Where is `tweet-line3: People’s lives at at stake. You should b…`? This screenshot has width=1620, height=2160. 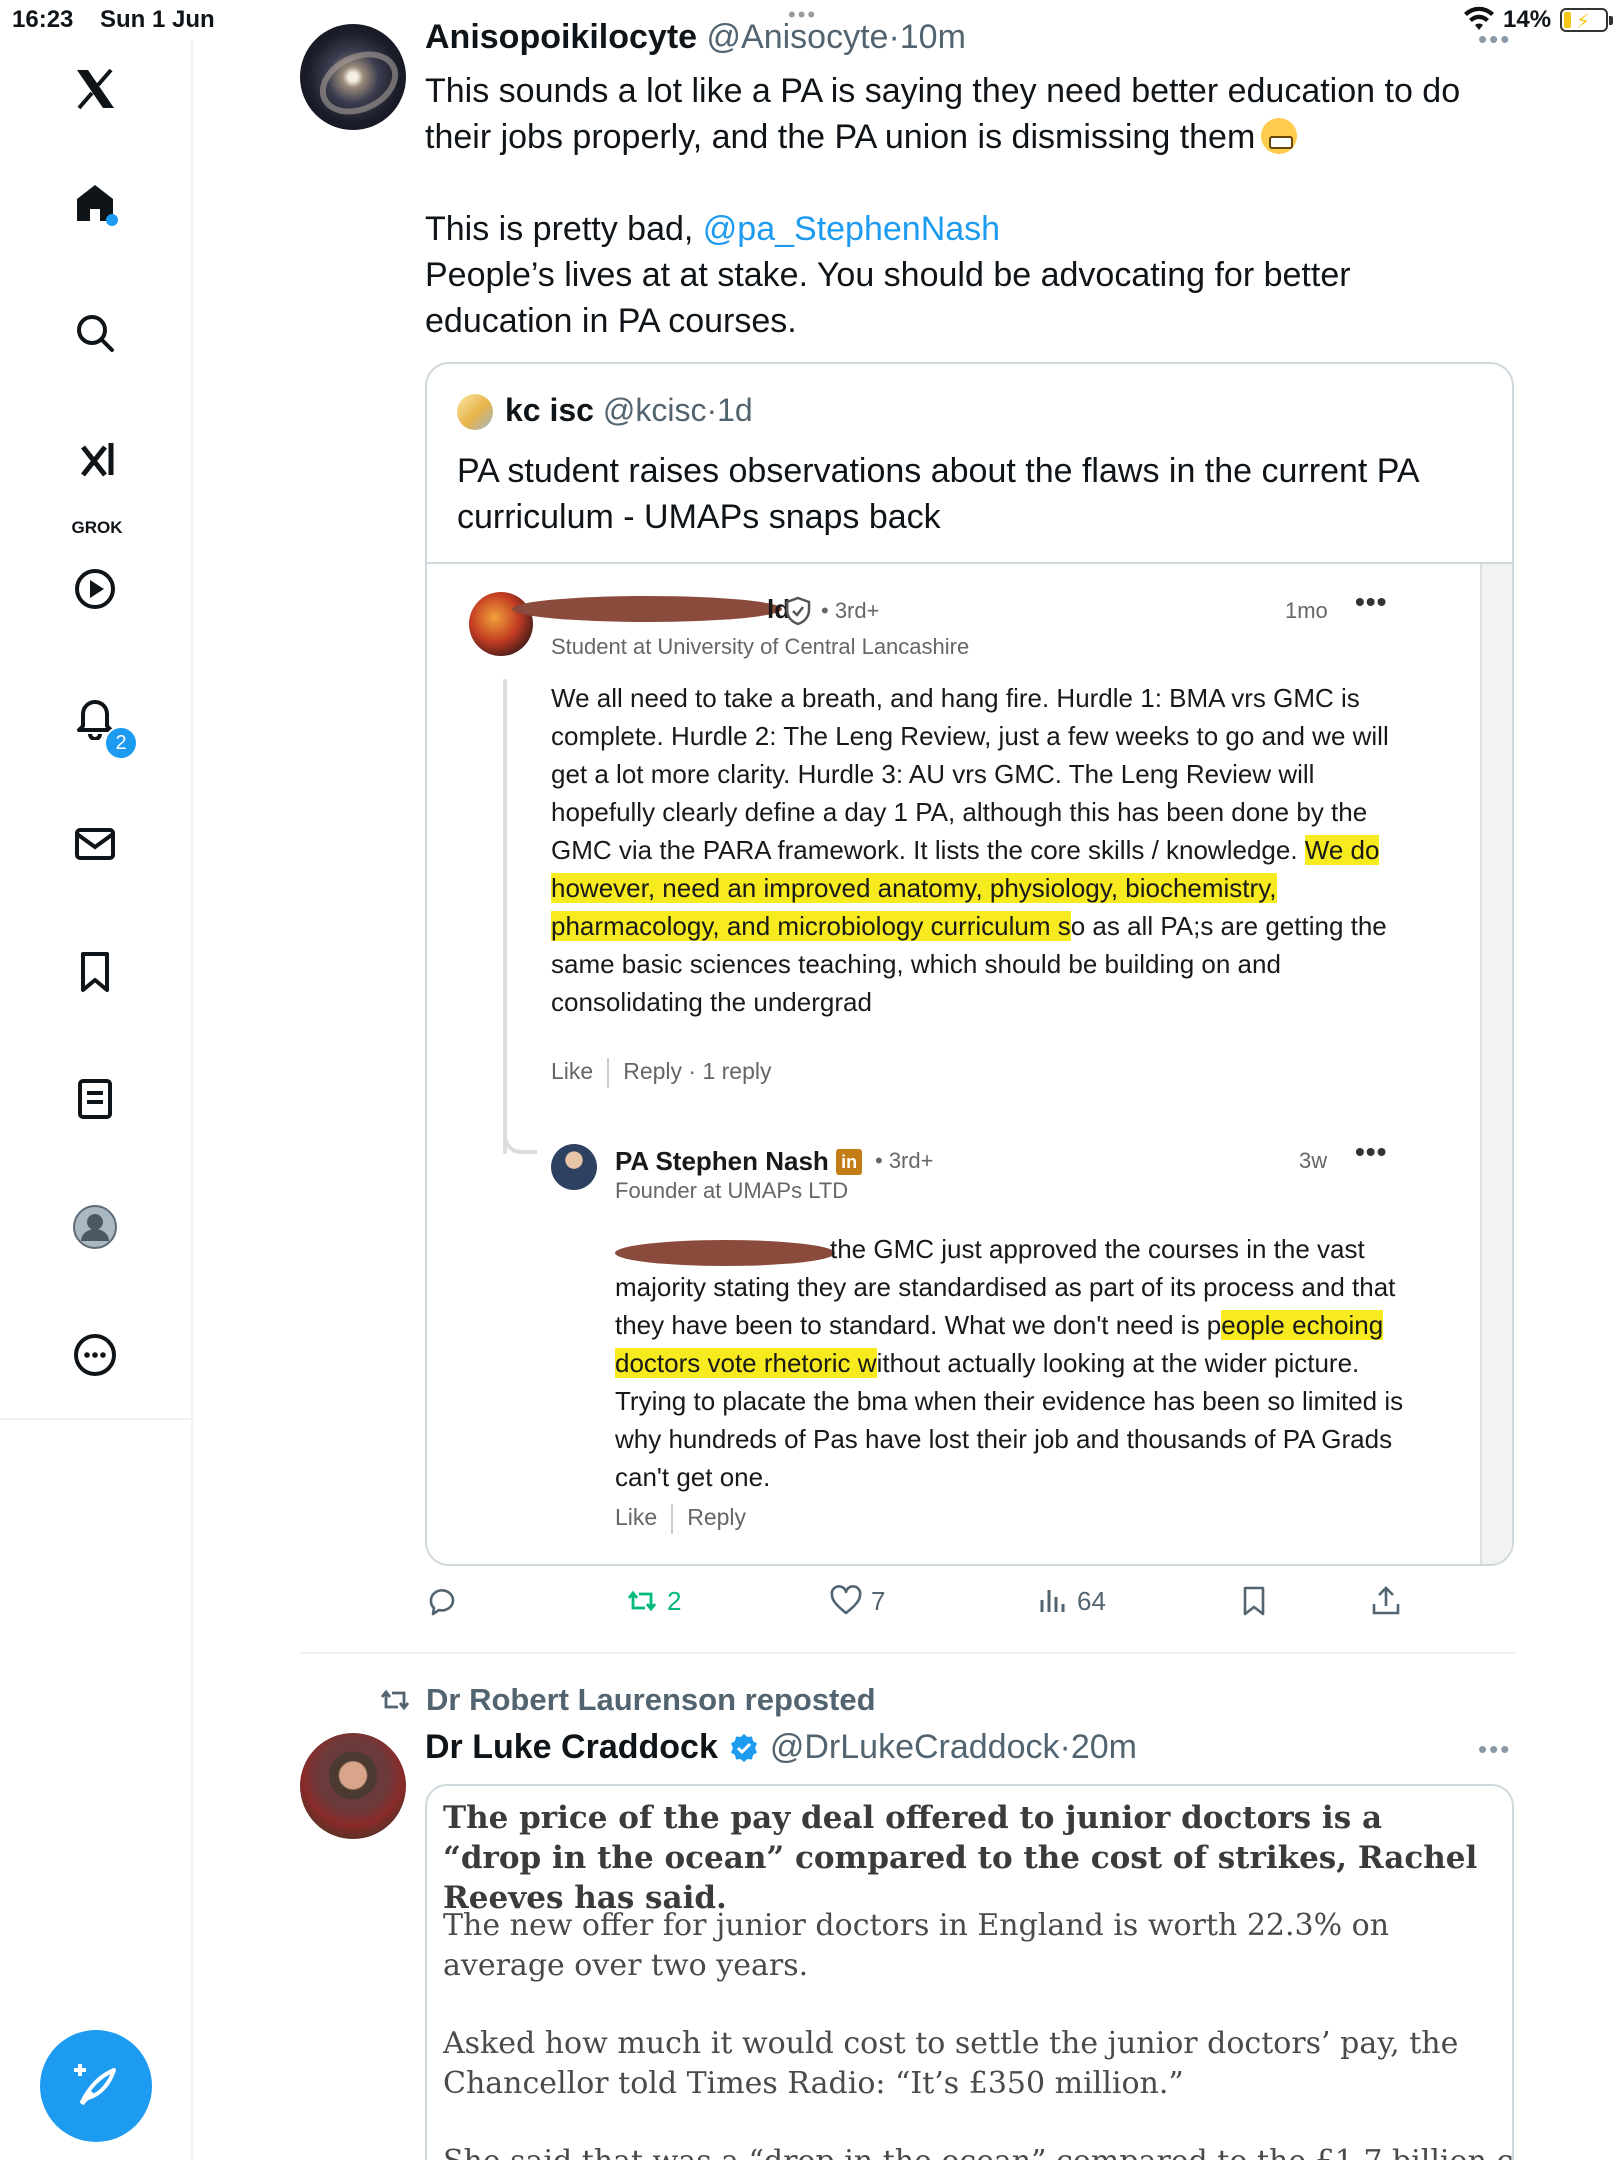 tweet-line3: People’s lives at at stake. You should b… is located at coordinates (888, 298).